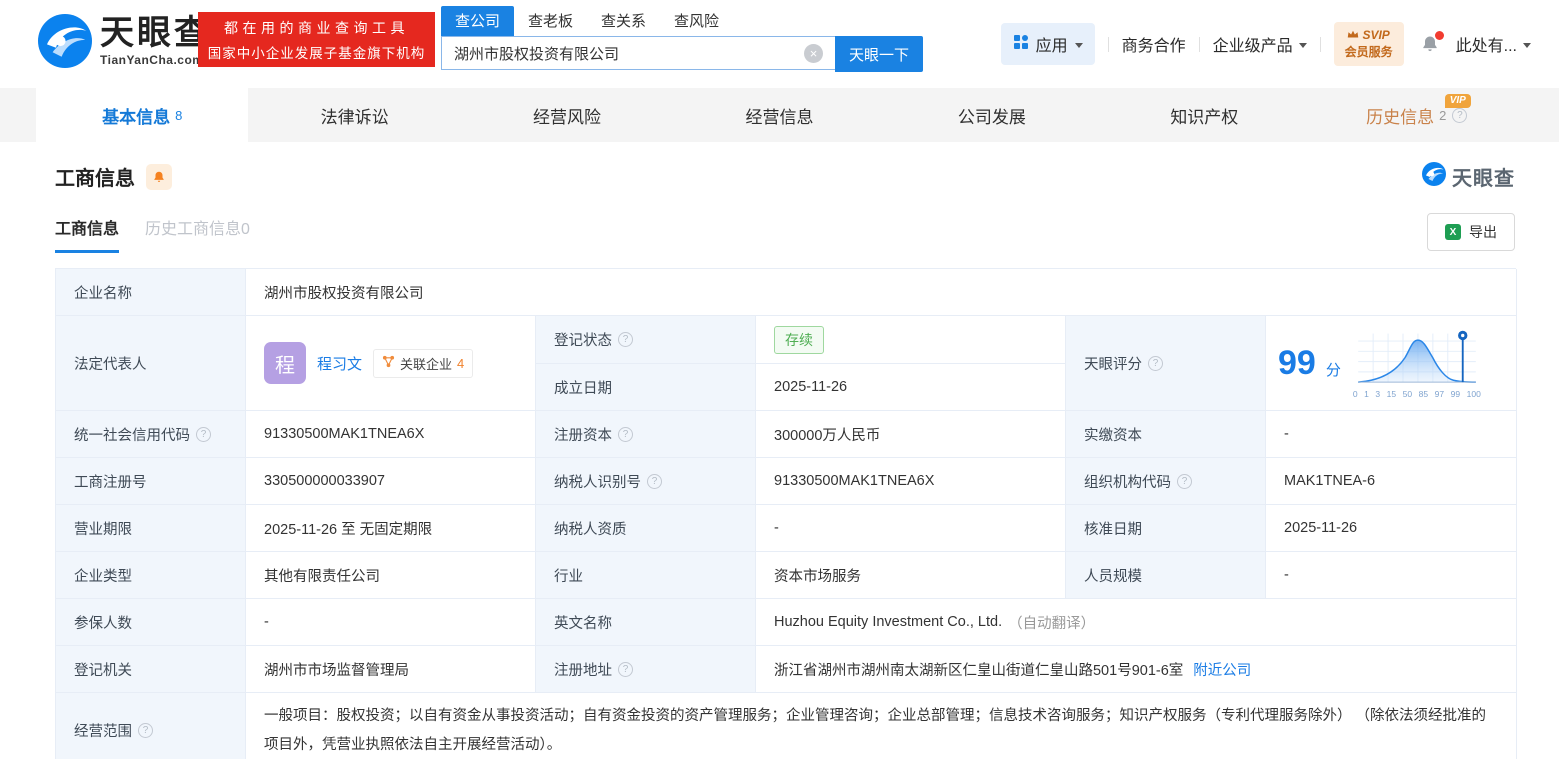  I want to click on avatar: 程, so click(285, 363).